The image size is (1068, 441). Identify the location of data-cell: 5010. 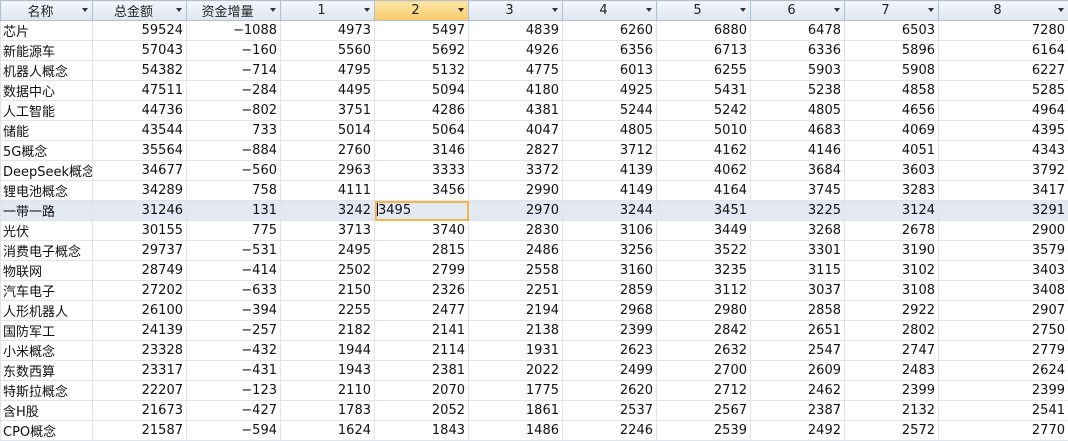
(703, 130).